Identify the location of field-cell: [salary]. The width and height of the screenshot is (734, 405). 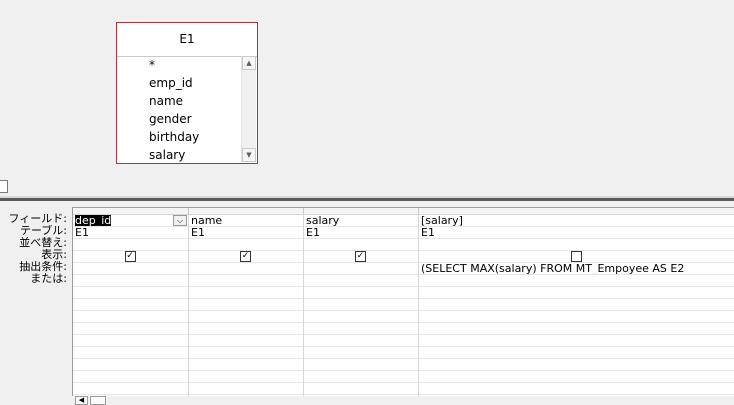
(576, 221).